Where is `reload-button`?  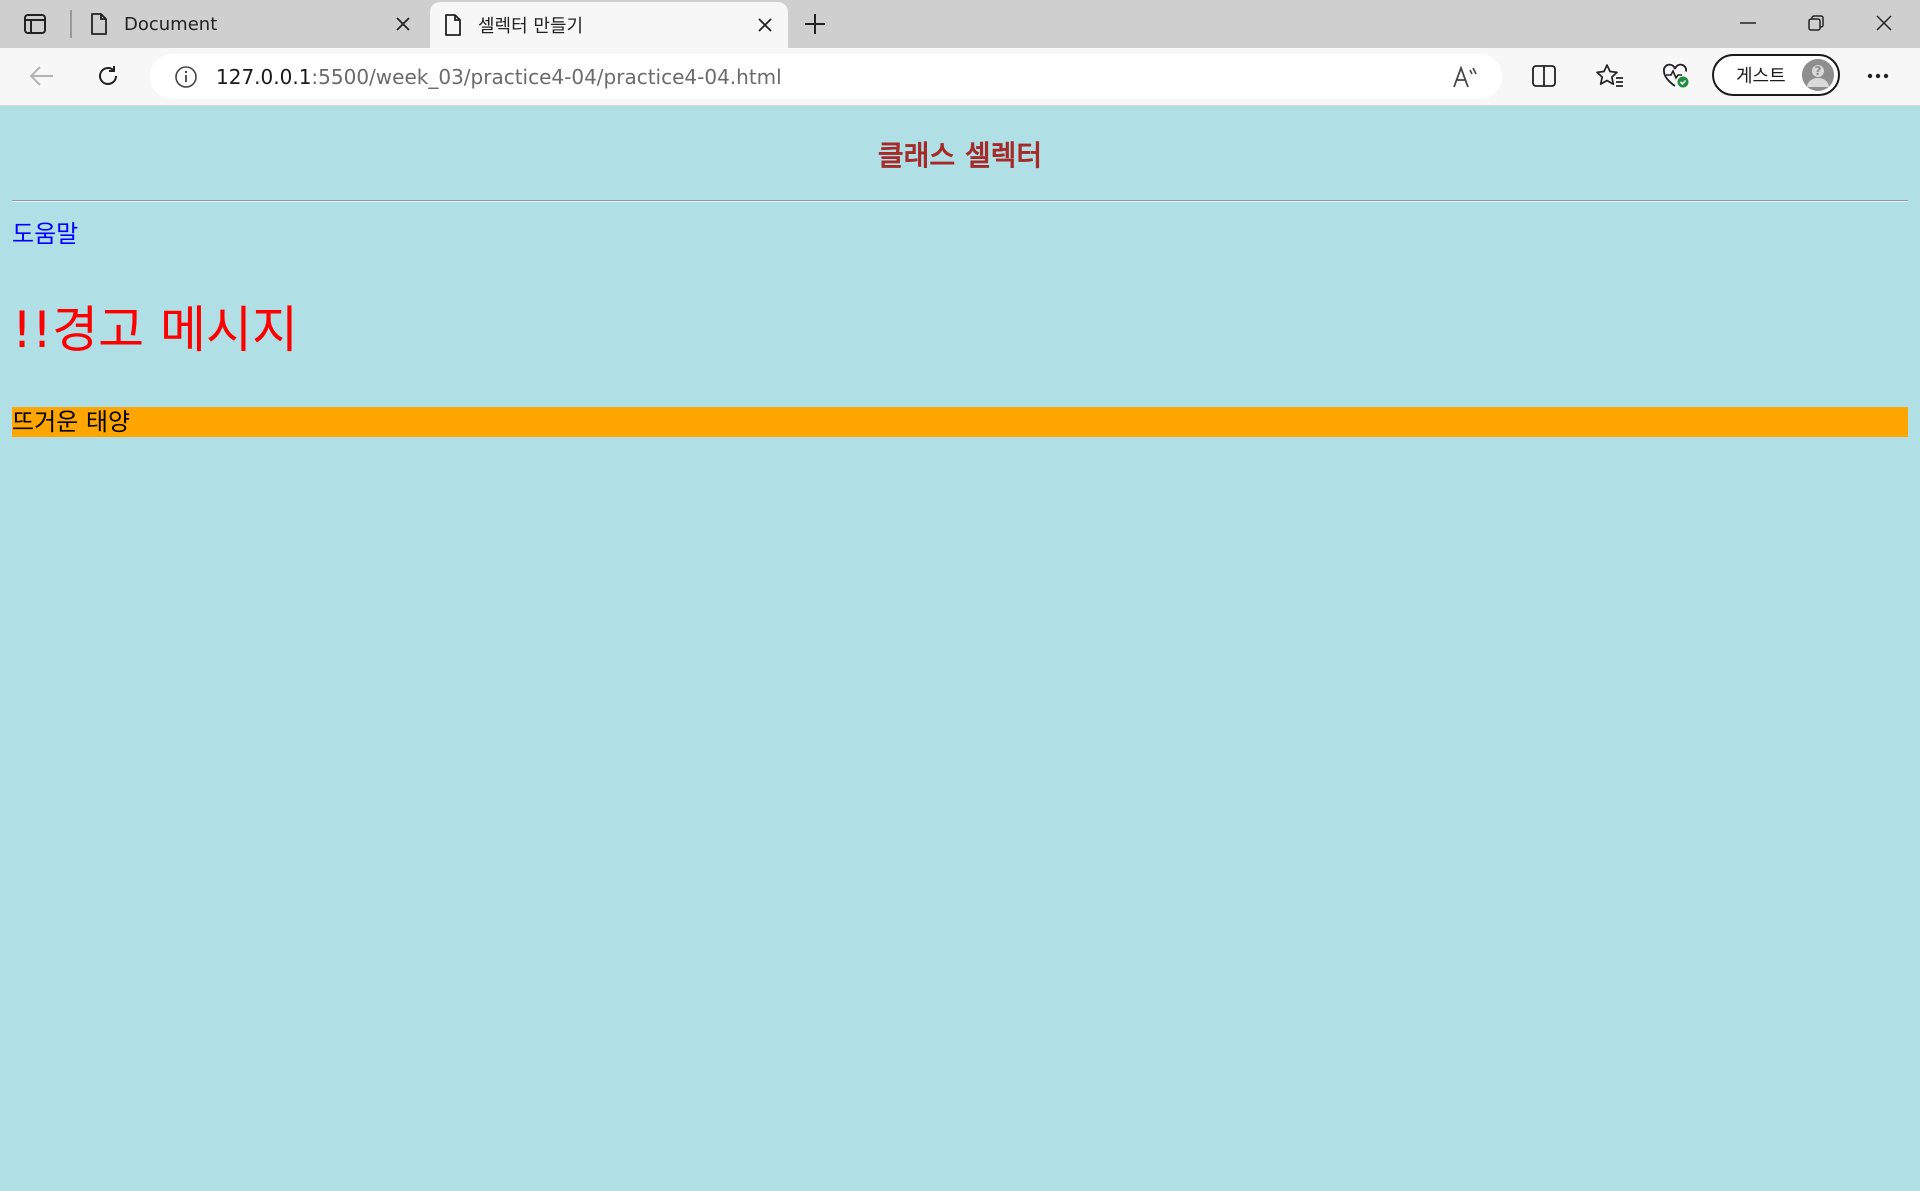
reload-button is located at coordinates (108, 76).